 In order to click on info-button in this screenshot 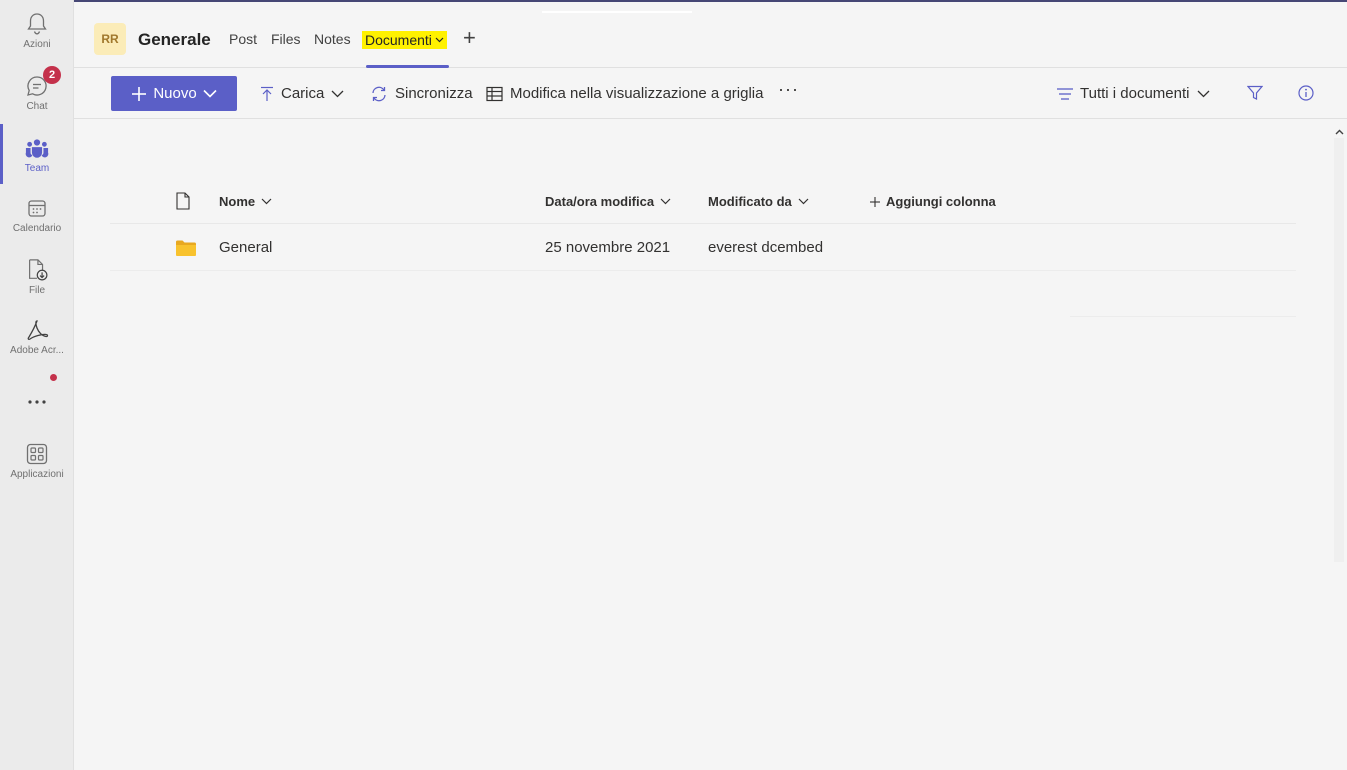, I will do `click(1306, 93)`.